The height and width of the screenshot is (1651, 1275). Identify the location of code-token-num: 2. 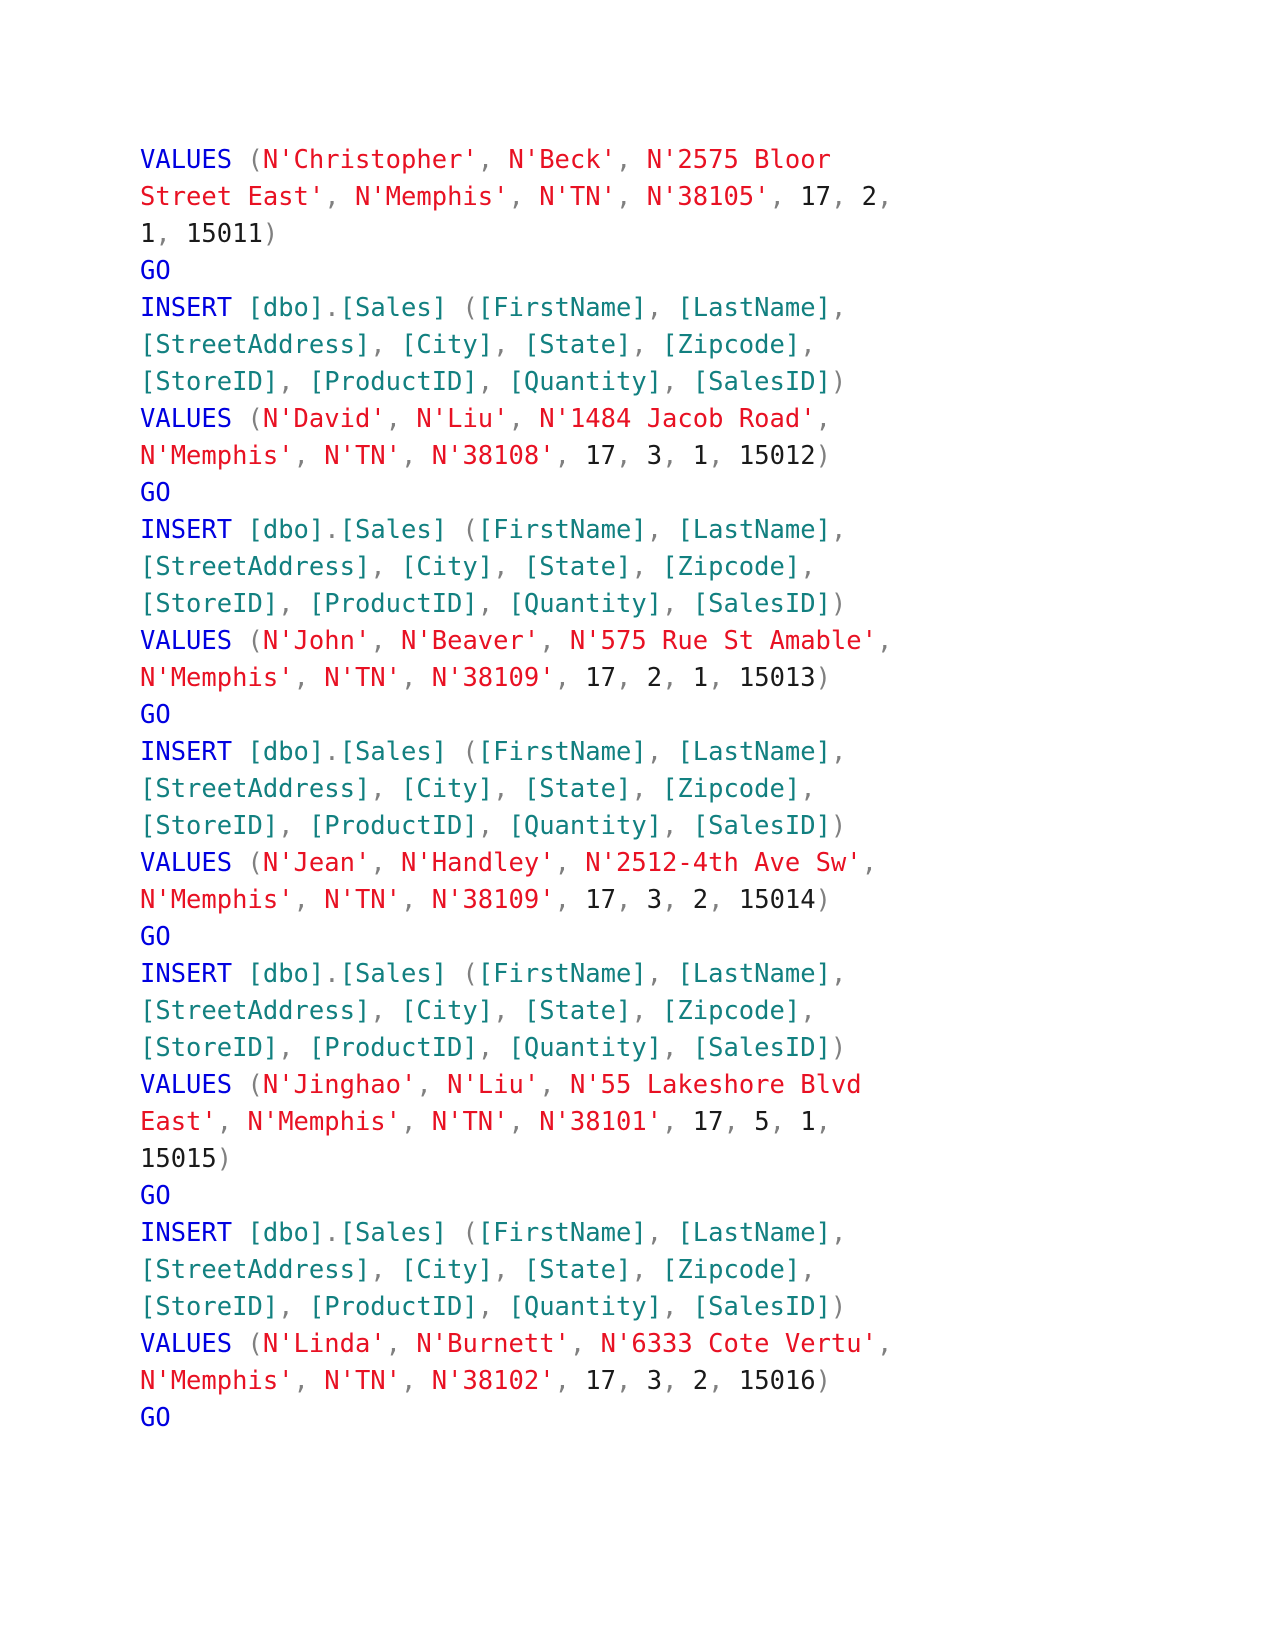
(654, 678).